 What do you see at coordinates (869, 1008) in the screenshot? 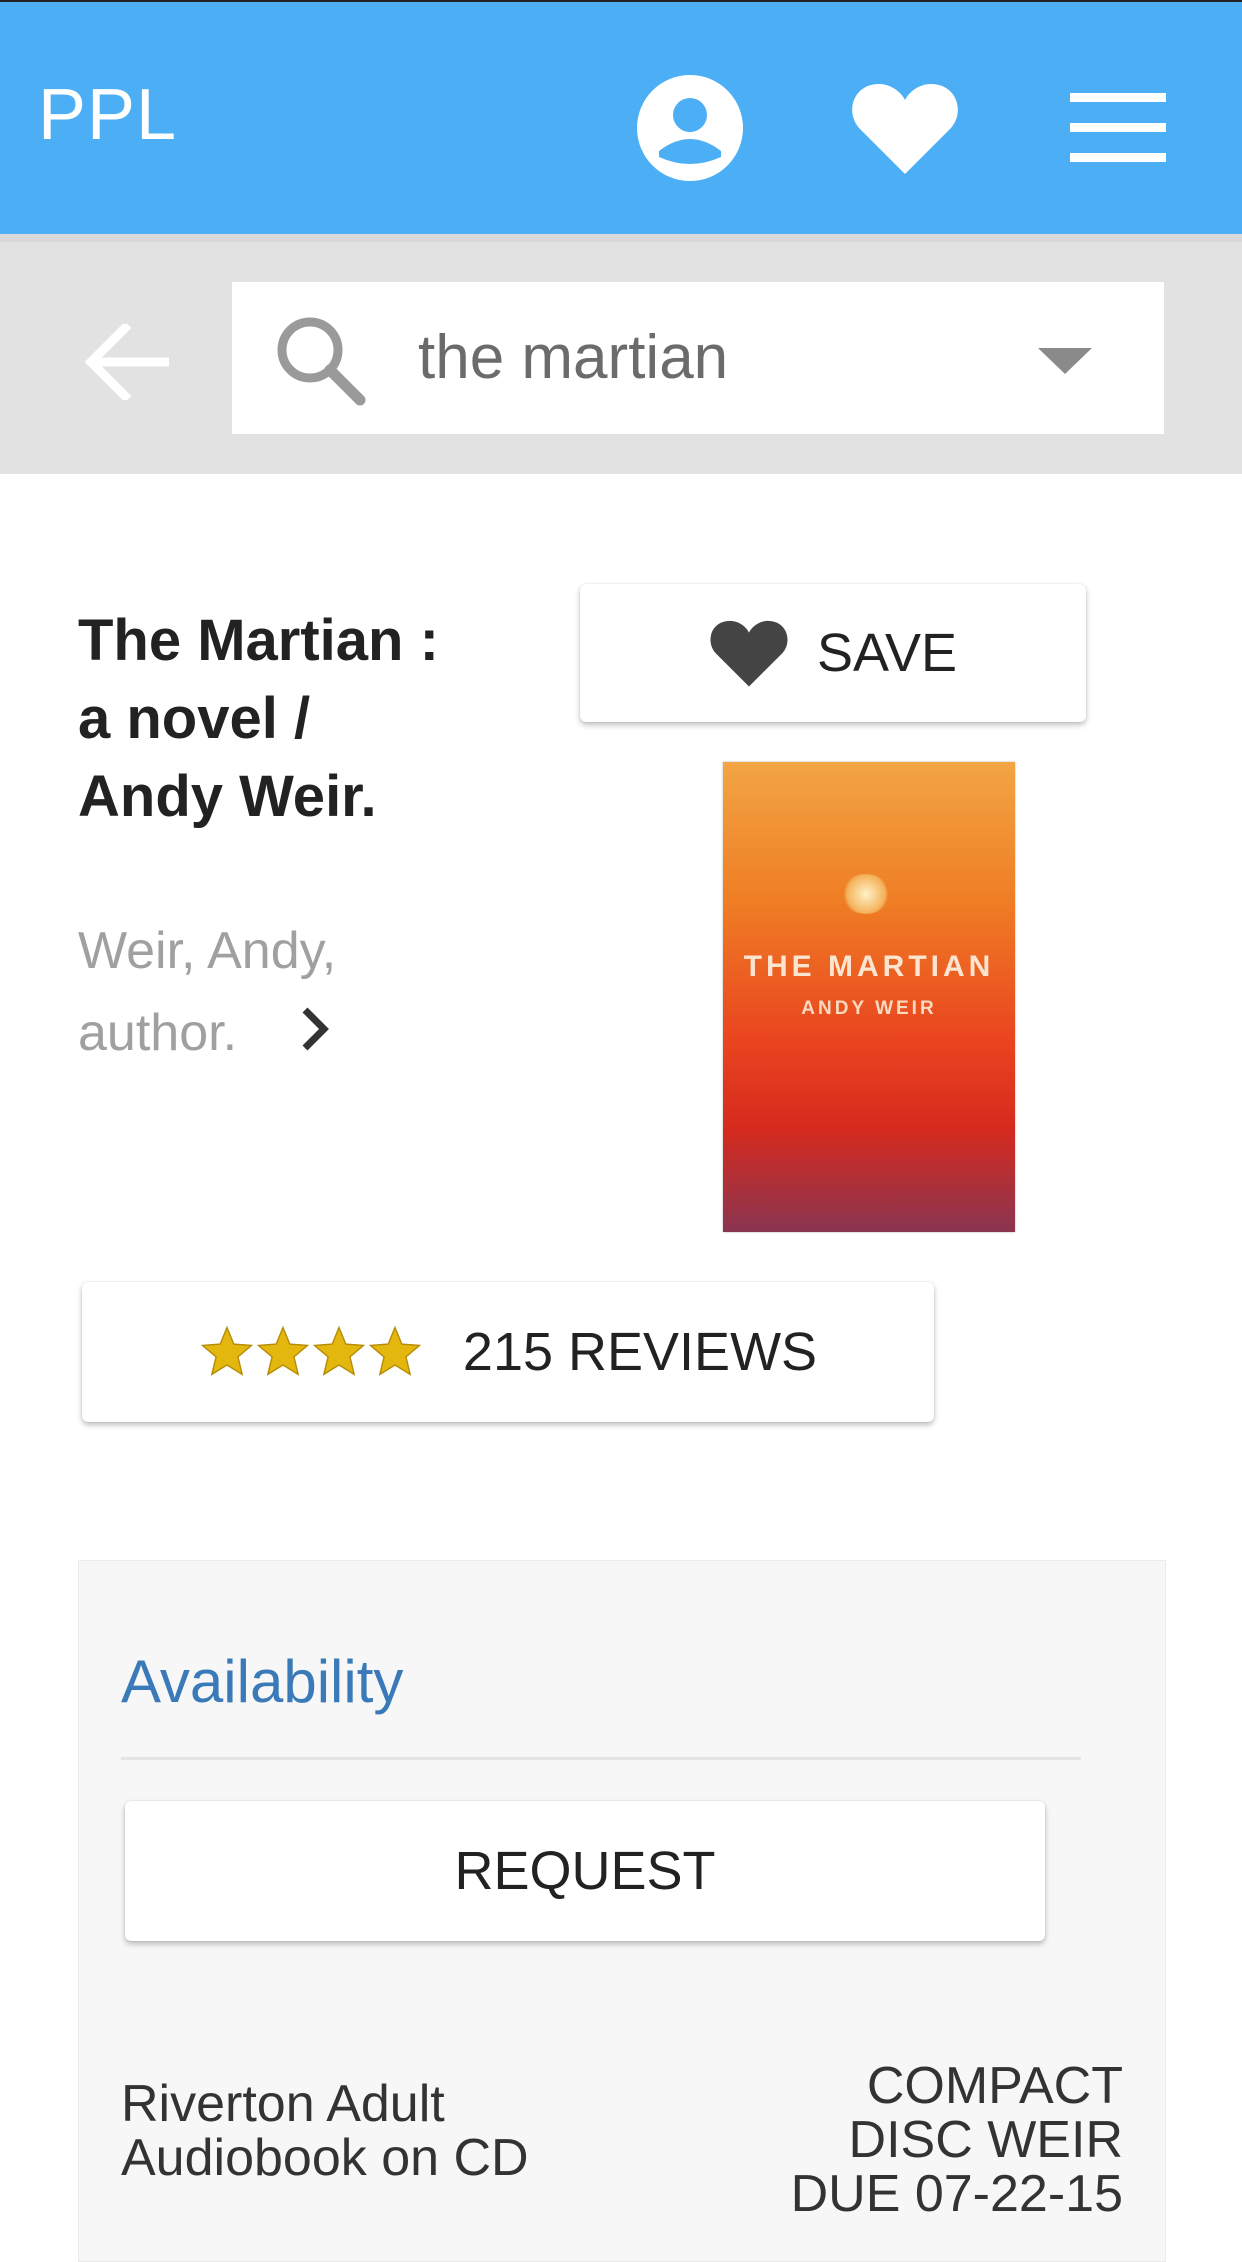
I see `cover-author: ANDY WEIR` at bounding box center [869, 1008].